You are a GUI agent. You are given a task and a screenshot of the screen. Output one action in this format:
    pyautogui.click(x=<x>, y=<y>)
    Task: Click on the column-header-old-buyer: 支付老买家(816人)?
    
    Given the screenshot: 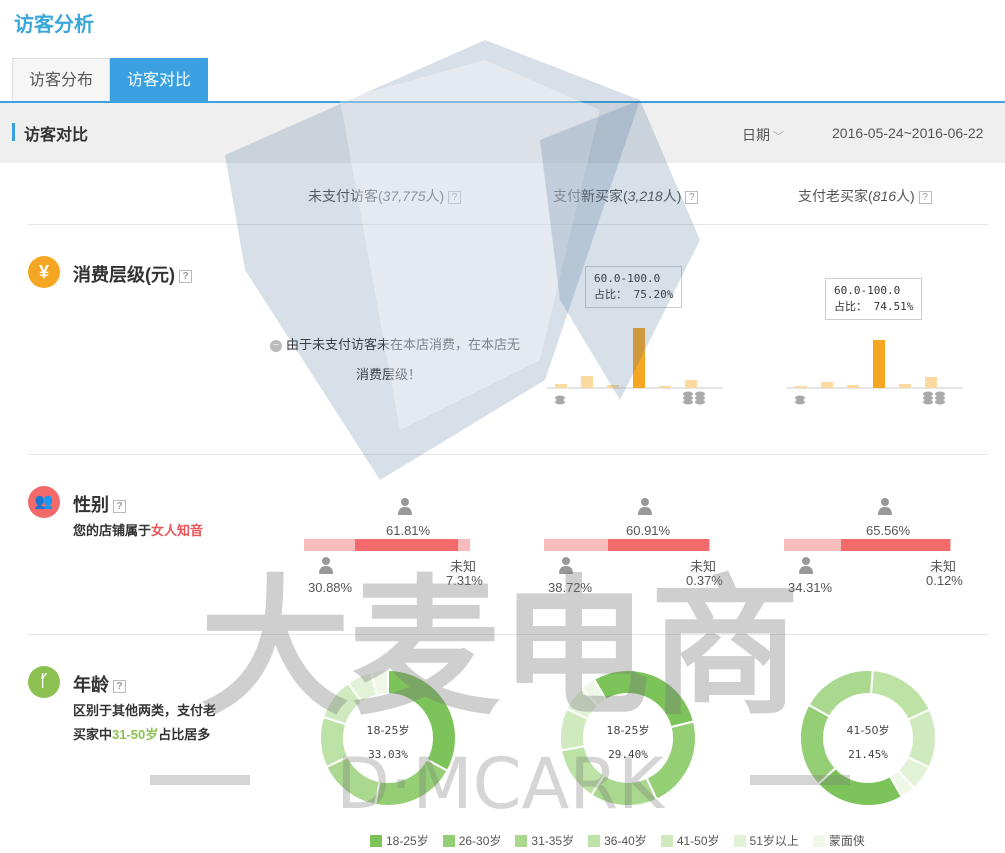 What is the action you would take?
    pyautogui.click(x=865, y=196)
    